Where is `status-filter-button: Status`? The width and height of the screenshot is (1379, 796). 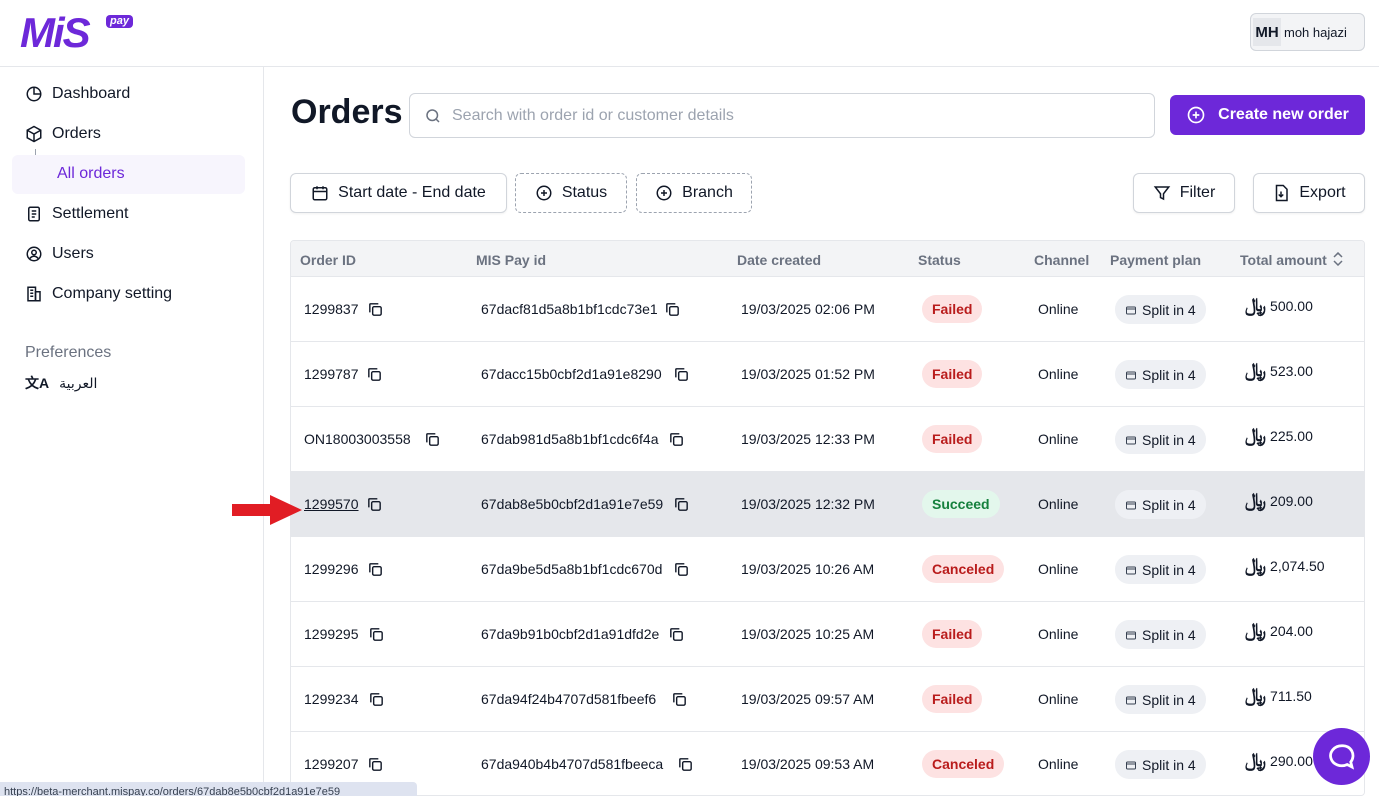
status-filter-button: Status is located at coordinates (571, 193).